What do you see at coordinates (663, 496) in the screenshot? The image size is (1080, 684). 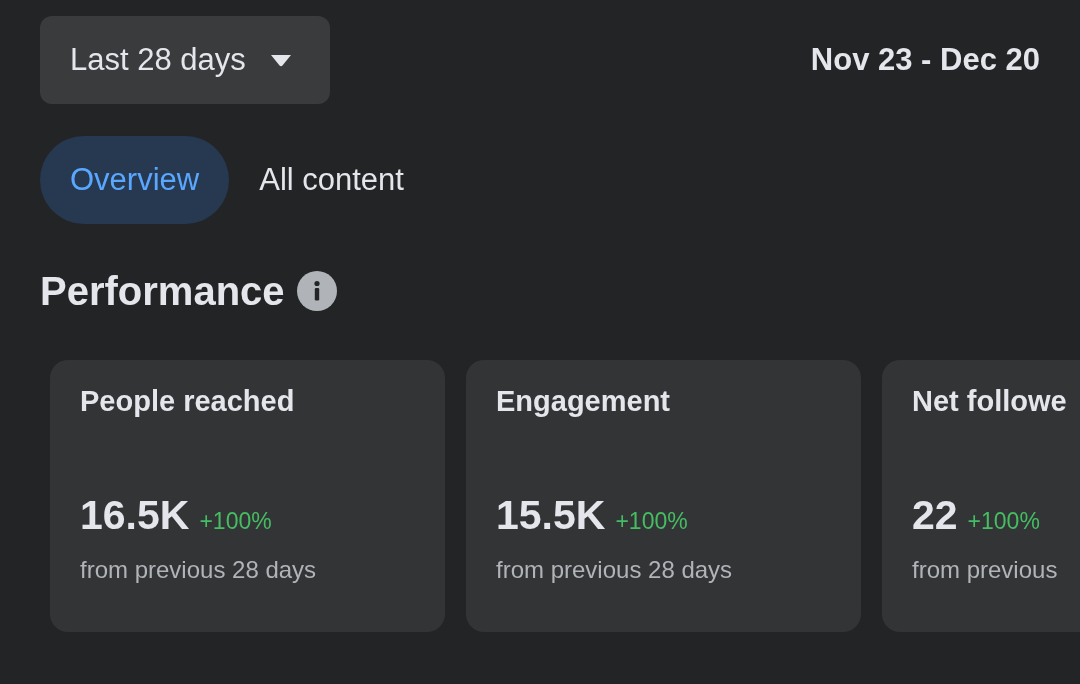 I see `metric-card: Engagement 15.5K +100% from previous 28 days` at bounding box center [663, 496].